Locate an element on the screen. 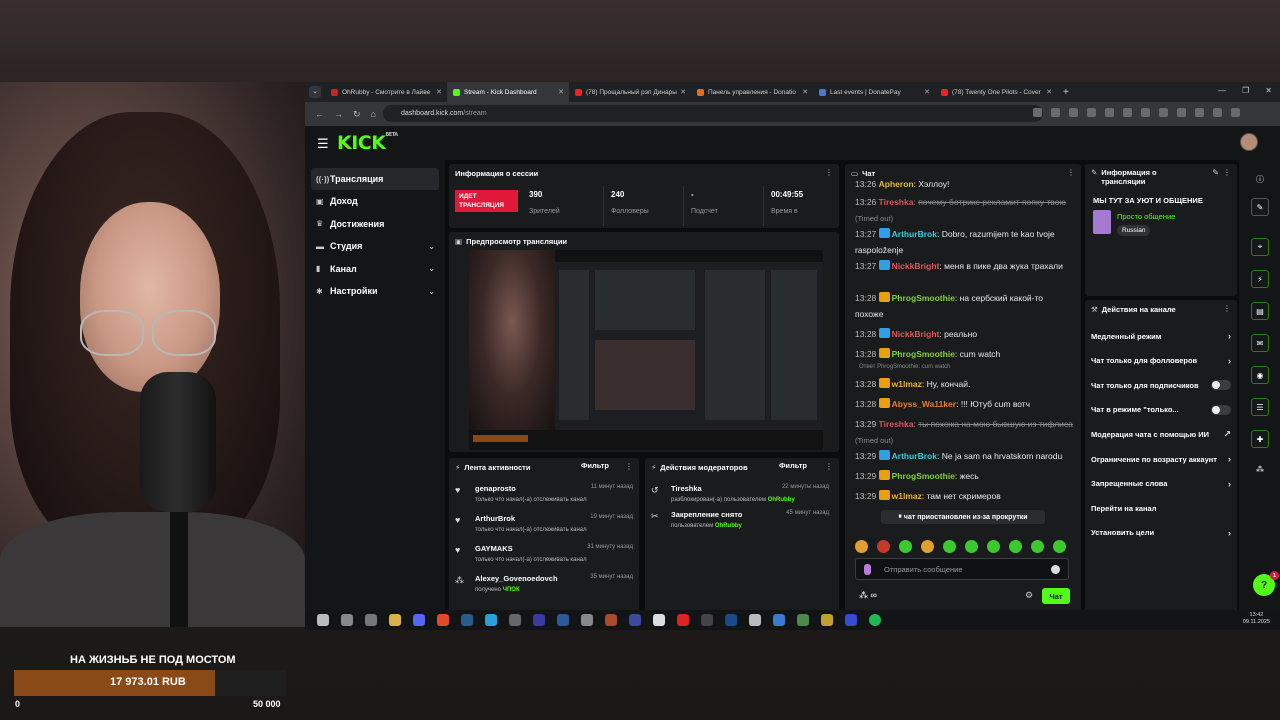 The height and width of the screenshot is (720, 1280). sidebar-item-5: ✱ Настройки ⌄ is located at coordinates (375, 291).